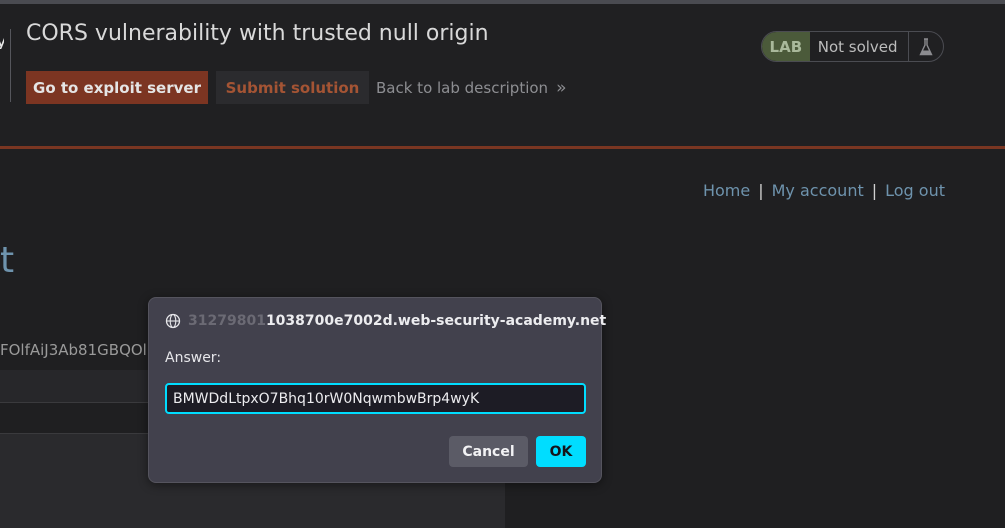  I want to click on origin-prefix: 31279801, so click(227, 321).